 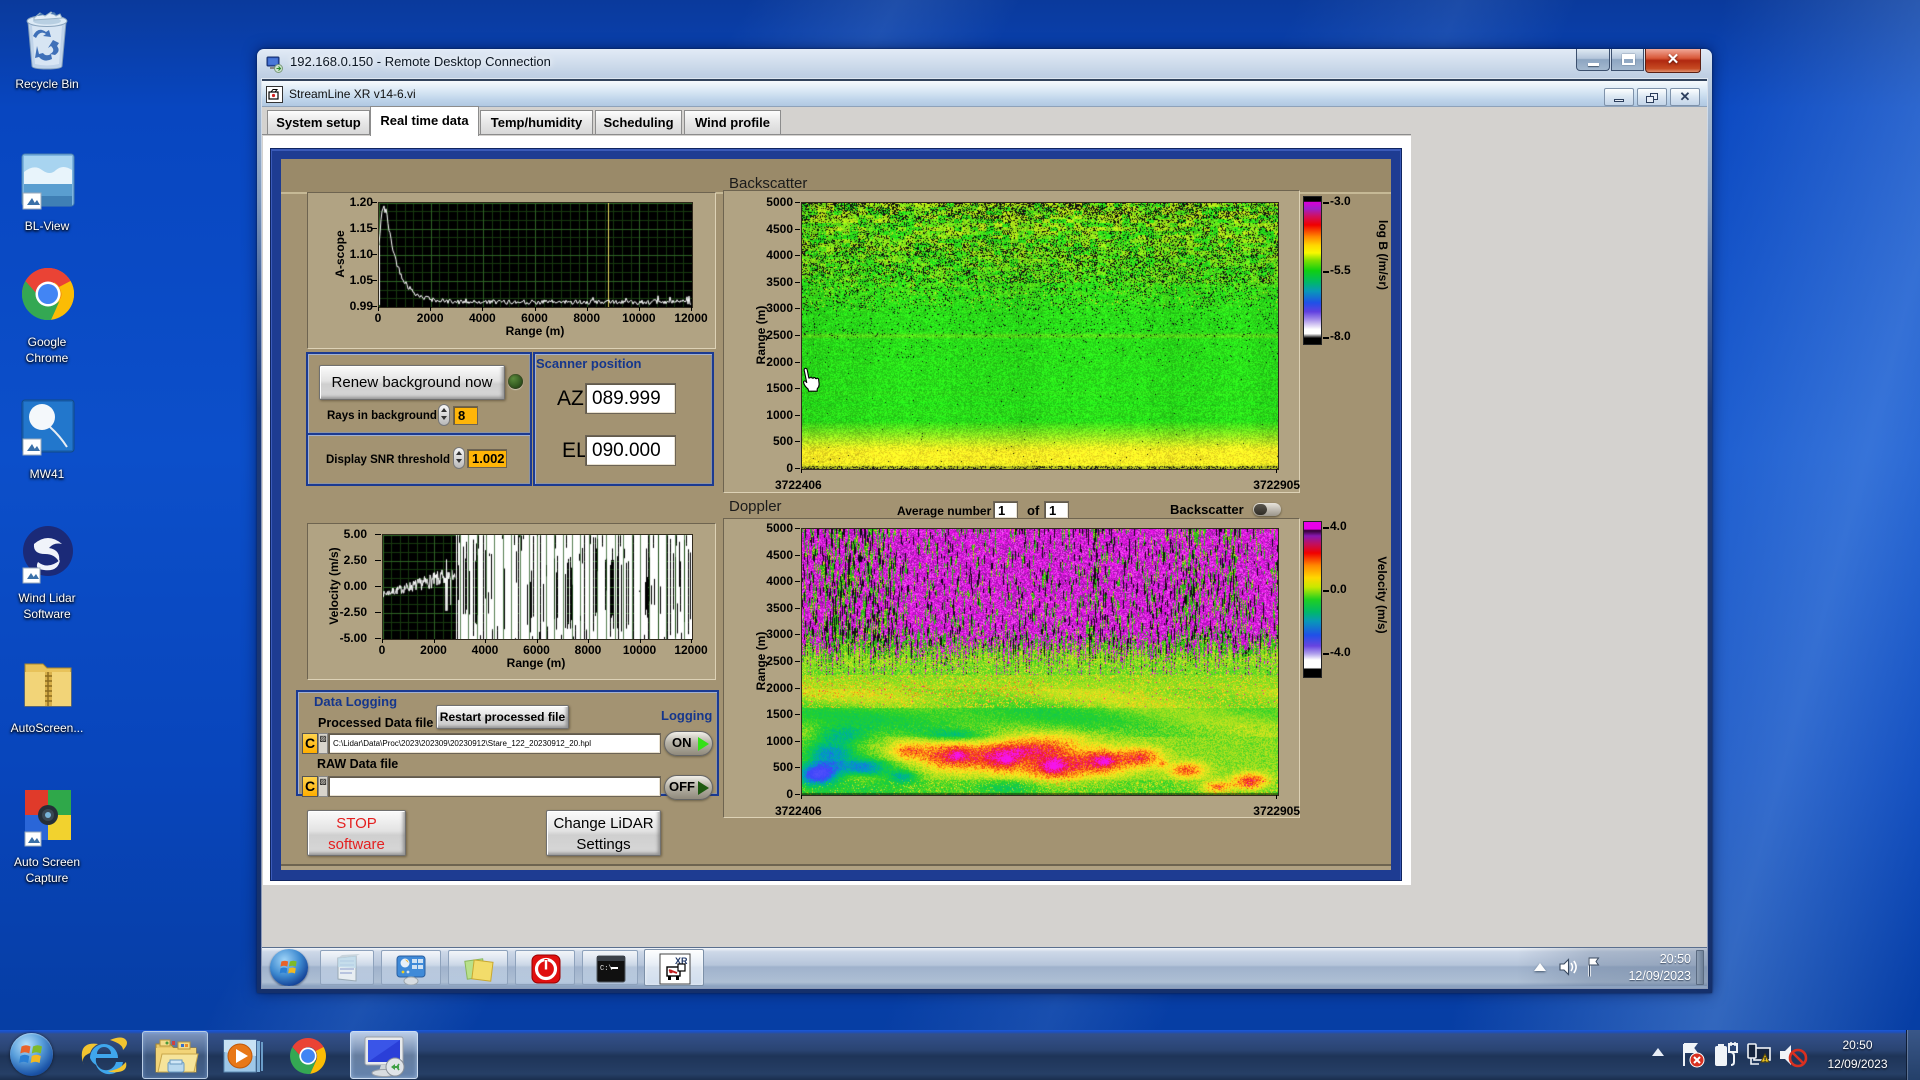 I want to click on svg-text: C:\, so click(x=606, y=969).